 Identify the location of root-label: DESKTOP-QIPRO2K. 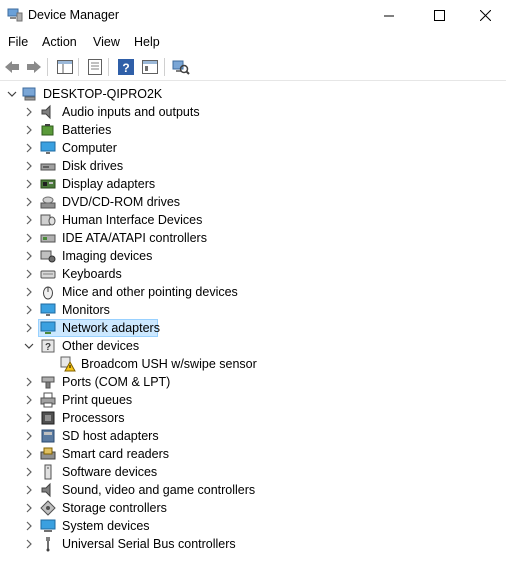
(103, 94).